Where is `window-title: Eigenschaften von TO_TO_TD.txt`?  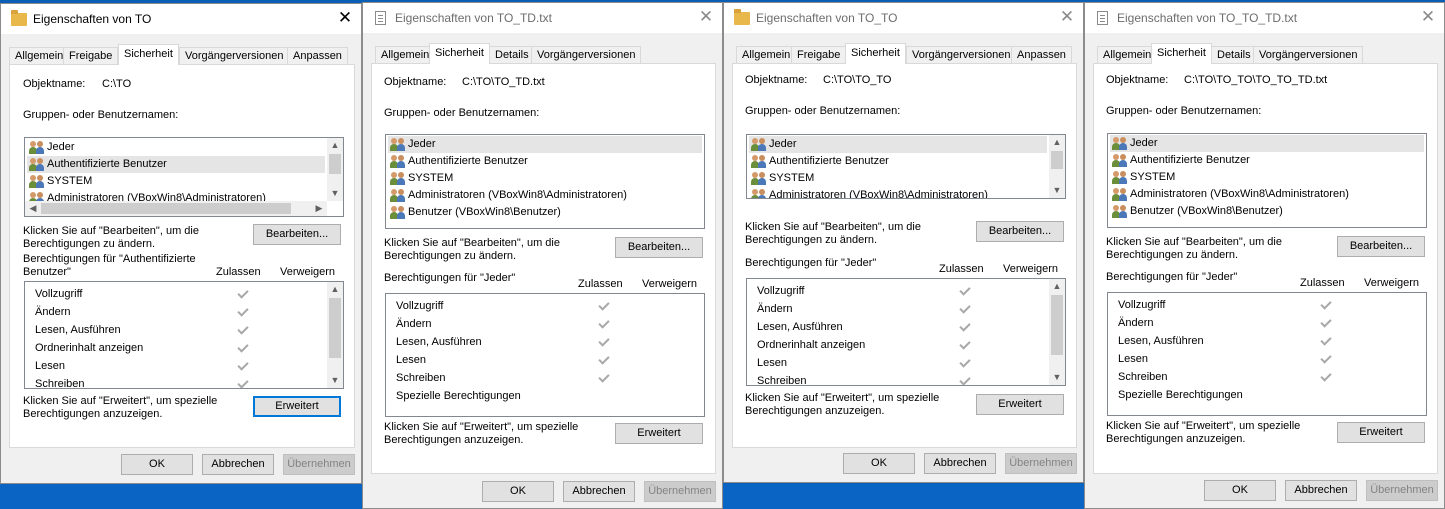
window-title: Eigenschaften von TO_TO_TD.txt is located at coordinates (1207, 18).